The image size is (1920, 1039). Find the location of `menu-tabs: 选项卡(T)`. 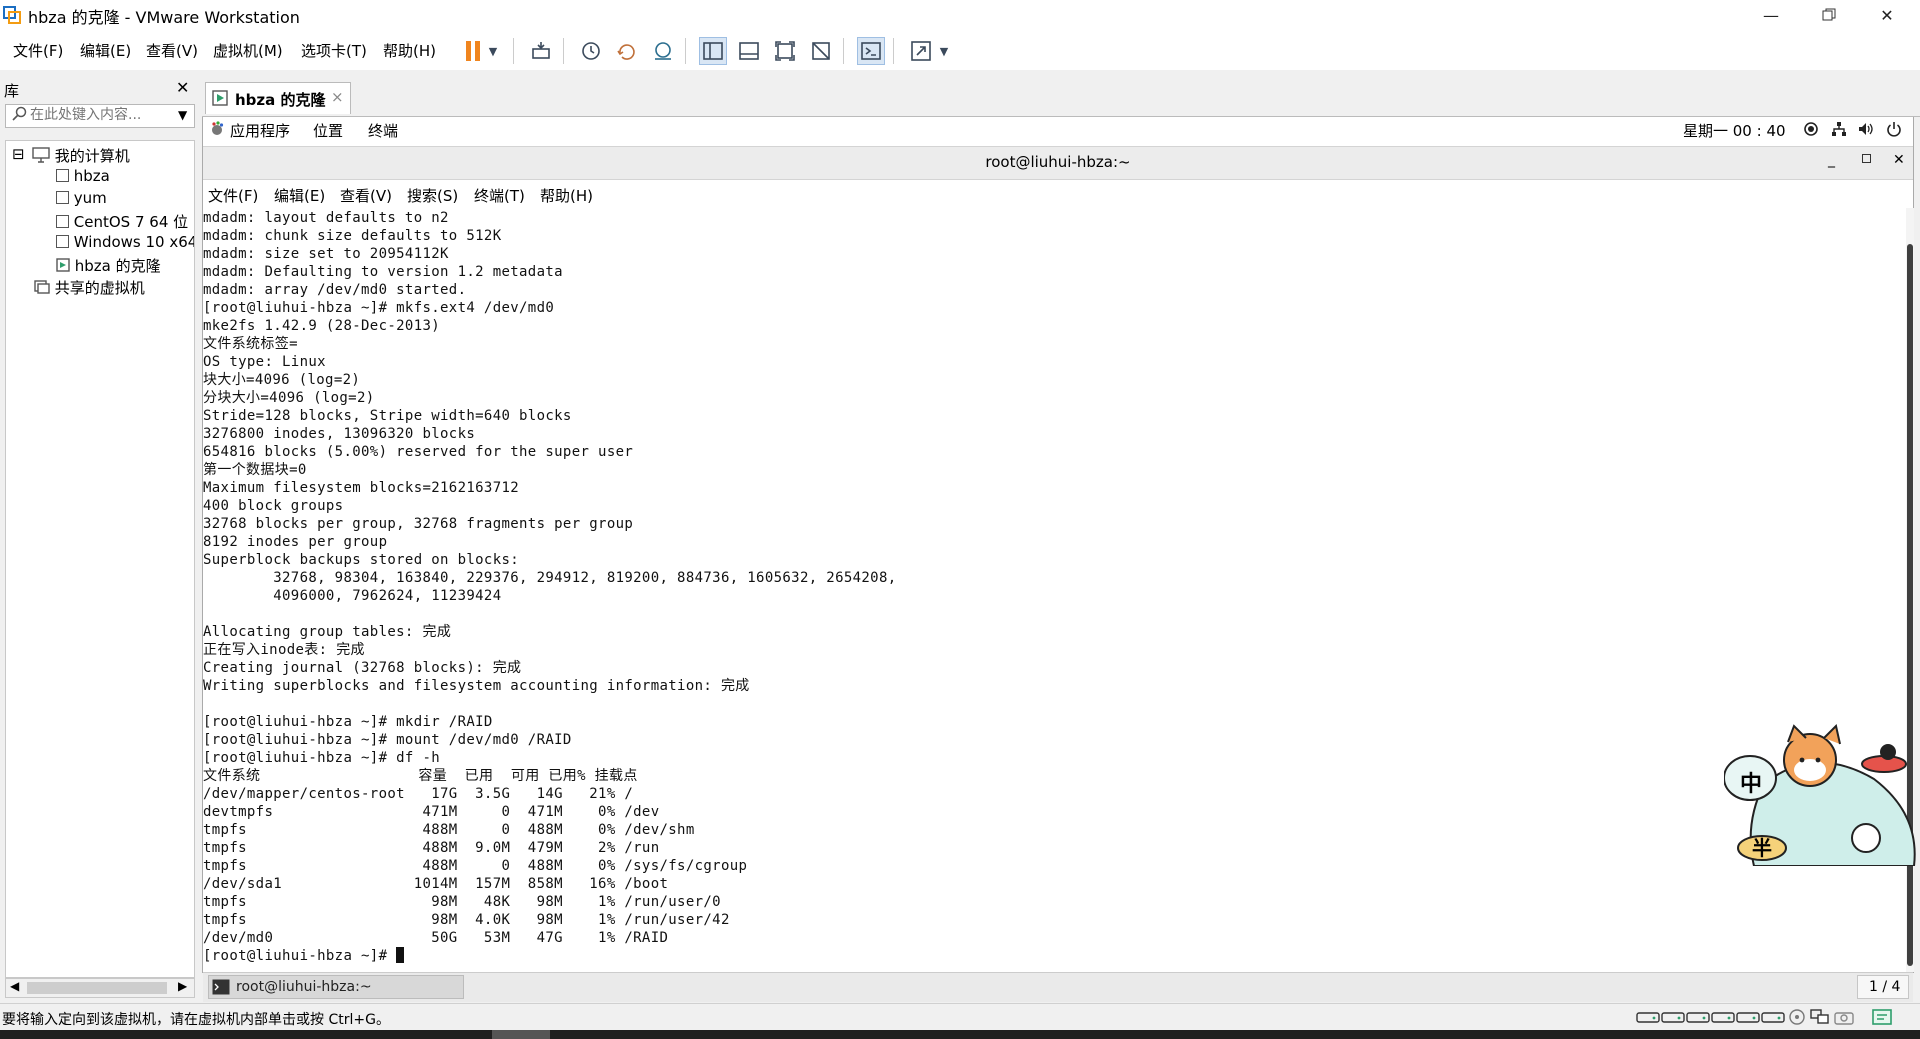

menu-tabs: 选项卡(T) is located at coordinates (334, 50).